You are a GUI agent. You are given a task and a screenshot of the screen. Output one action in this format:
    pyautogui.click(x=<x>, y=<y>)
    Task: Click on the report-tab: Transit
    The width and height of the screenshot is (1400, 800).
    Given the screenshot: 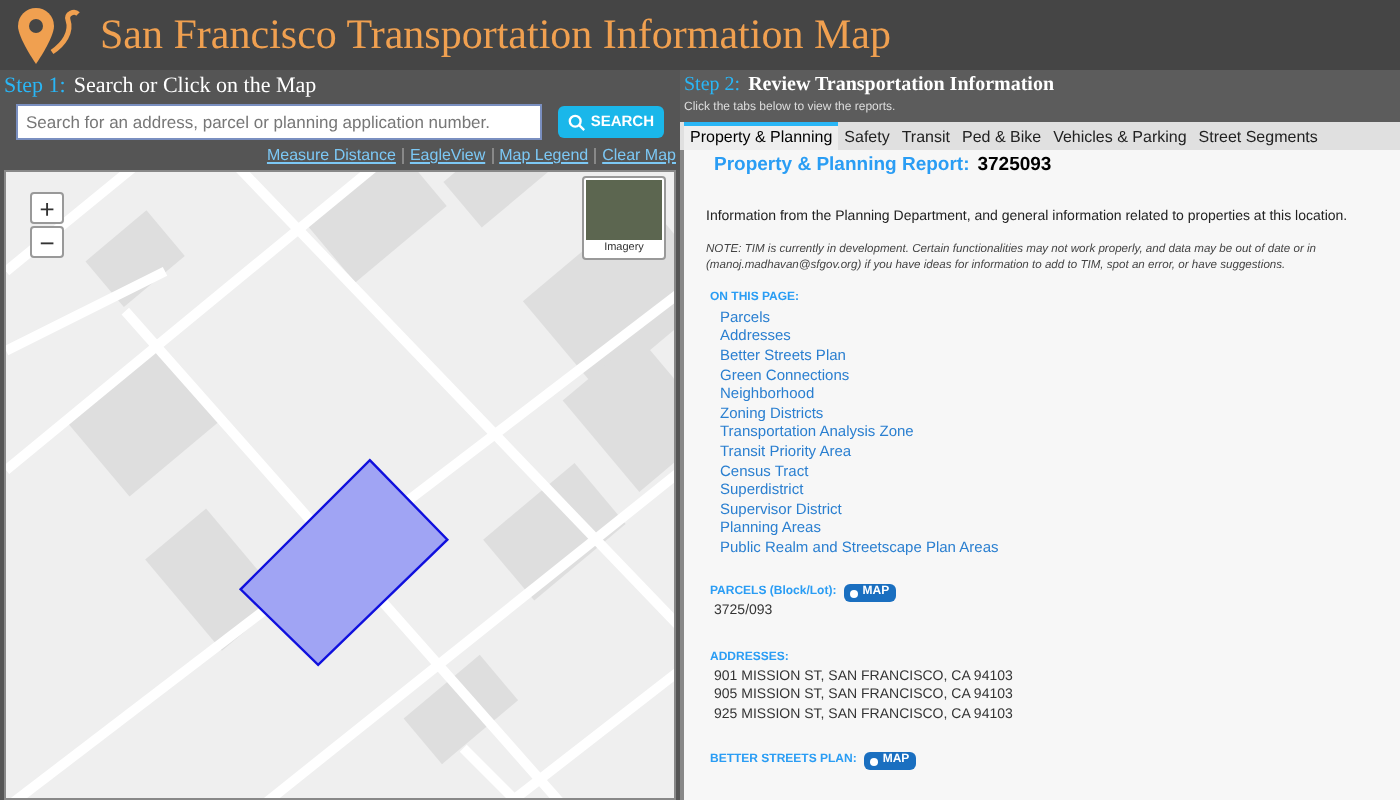 What is the action you would take?
    pyautogui.click(x=925, y=136)
    